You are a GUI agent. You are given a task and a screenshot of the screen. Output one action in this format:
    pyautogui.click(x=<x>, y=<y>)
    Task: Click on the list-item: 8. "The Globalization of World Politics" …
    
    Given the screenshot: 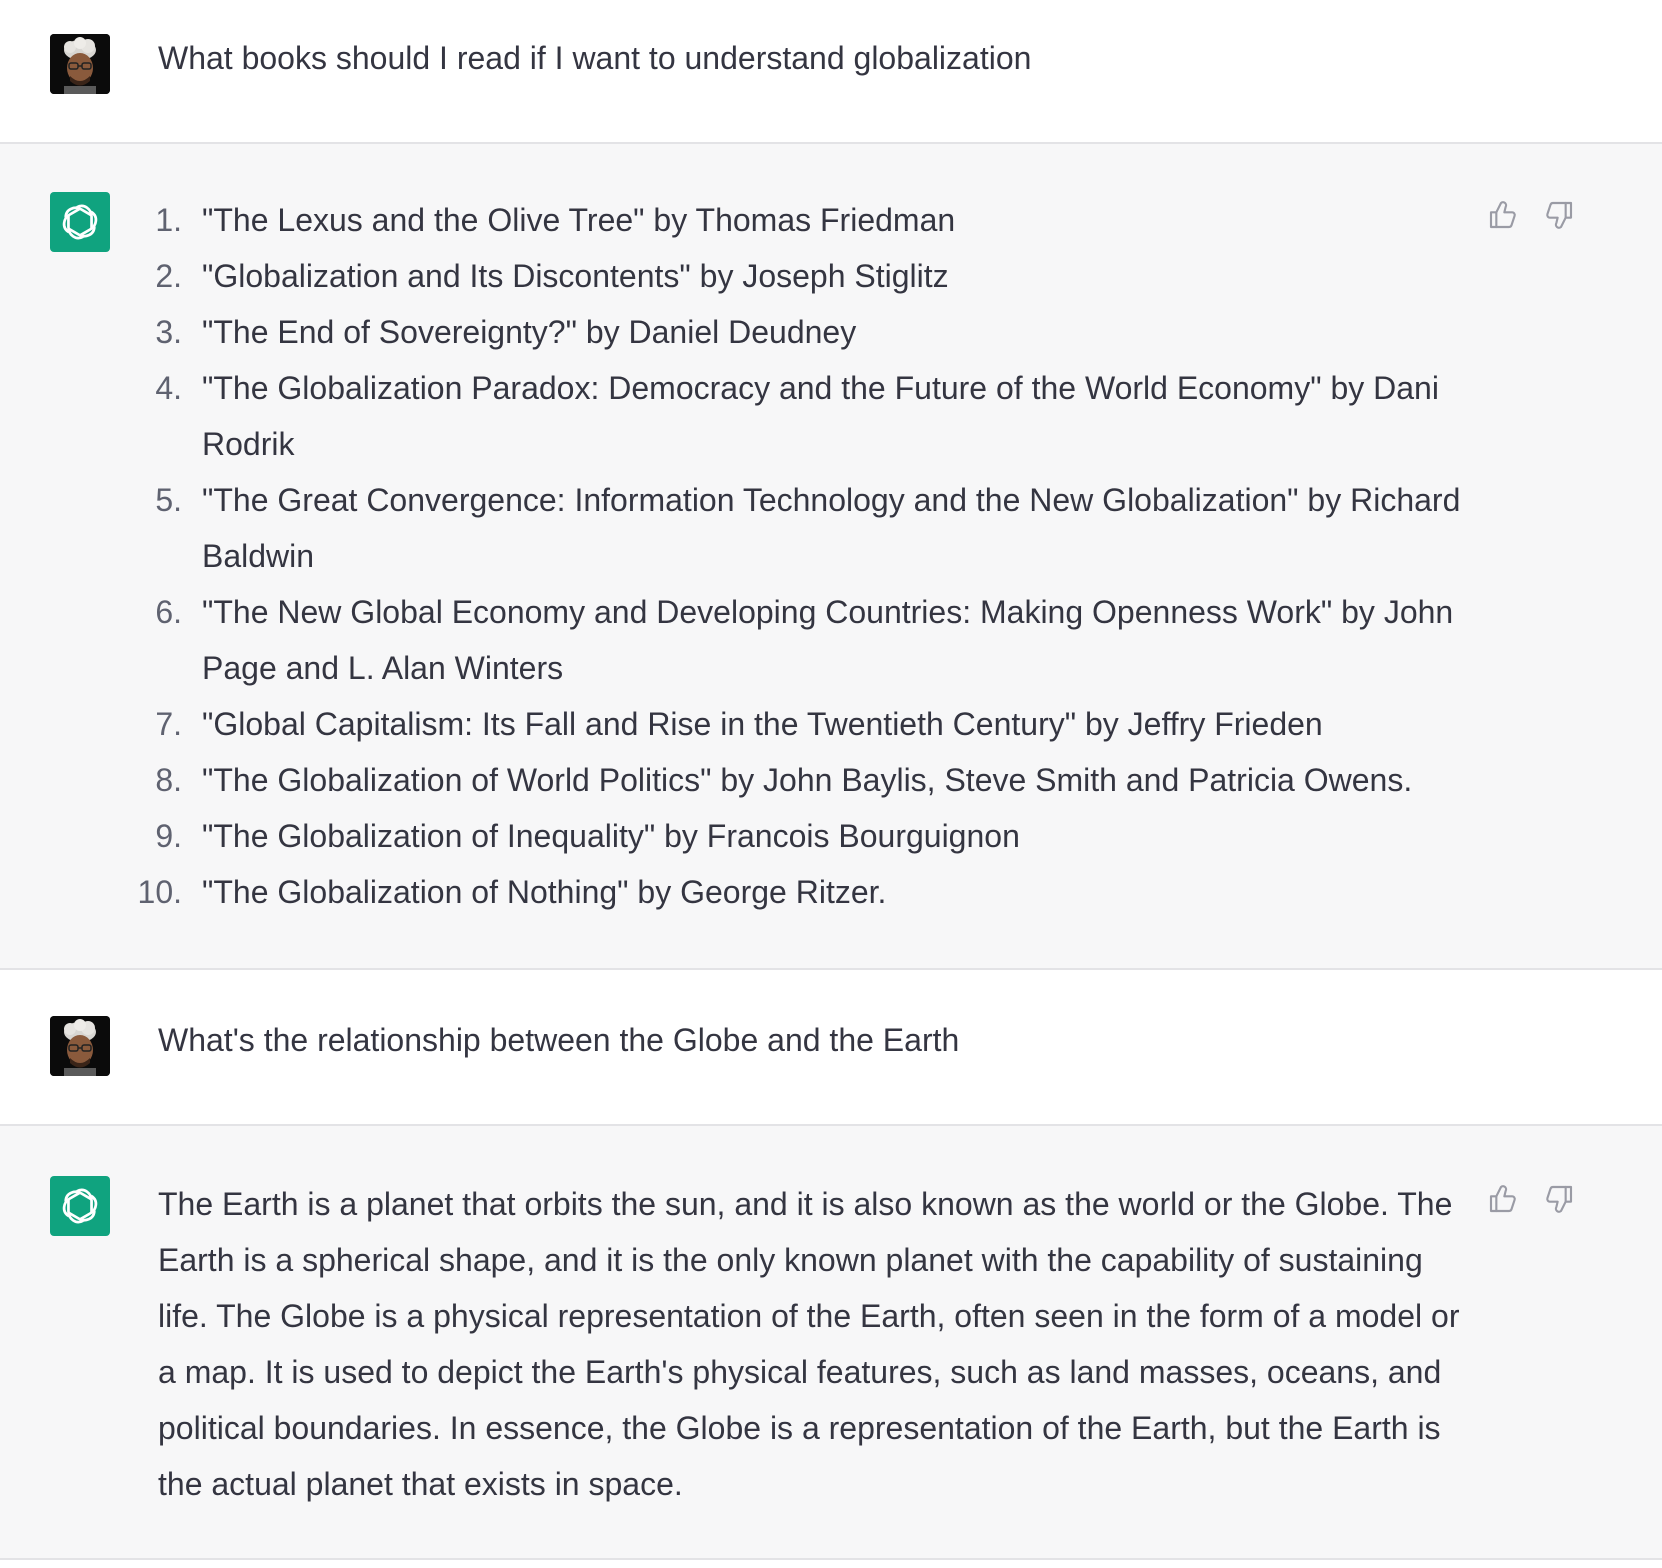 What is the action you would take?
    pyautogui.click(x=811, y=780)
    